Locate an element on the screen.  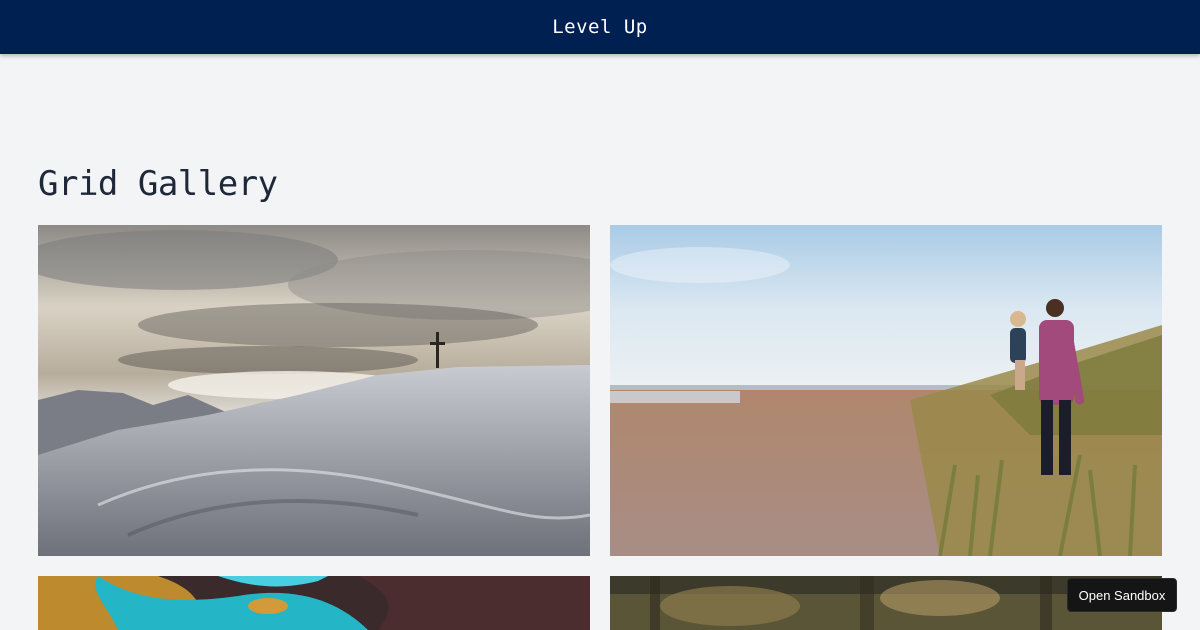
page-title: Grid Gallery is located at coordinates (158, 184).